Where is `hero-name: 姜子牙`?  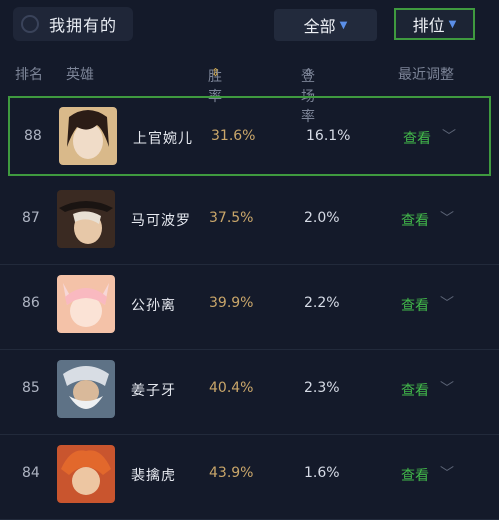 hero-name: 姜子牙 is located at coordinates (153, 391).